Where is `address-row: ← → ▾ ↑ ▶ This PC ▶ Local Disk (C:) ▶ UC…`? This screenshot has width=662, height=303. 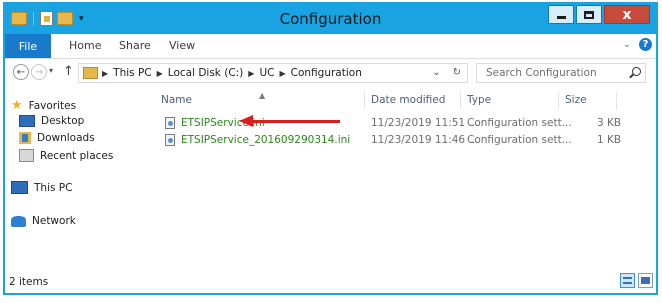 address-row: ← → ▾ ↑ ▶ This PC ▶ Local Disk (C:) ▶ UC… is located at coordinates (330, 73).